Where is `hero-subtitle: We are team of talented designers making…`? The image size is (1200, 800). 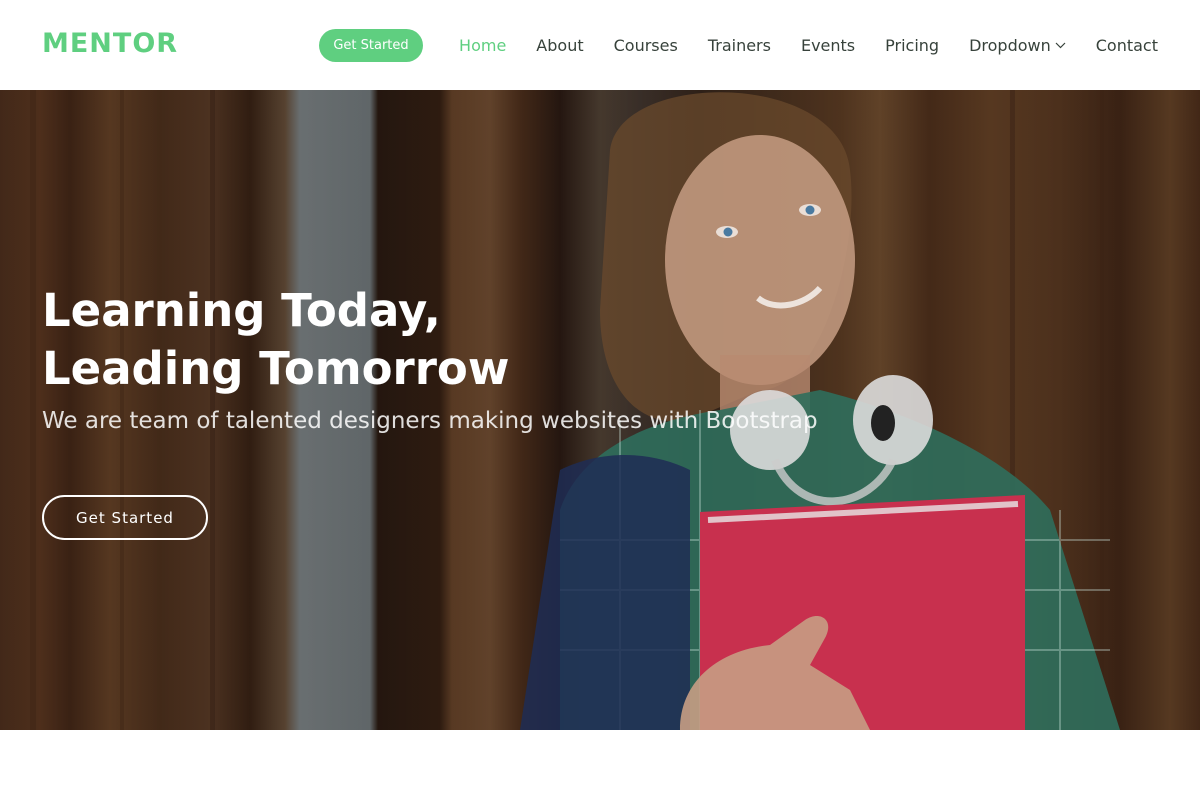
hero-subtitle: We are team of talented designers making… is located at coordinates (430, 421).